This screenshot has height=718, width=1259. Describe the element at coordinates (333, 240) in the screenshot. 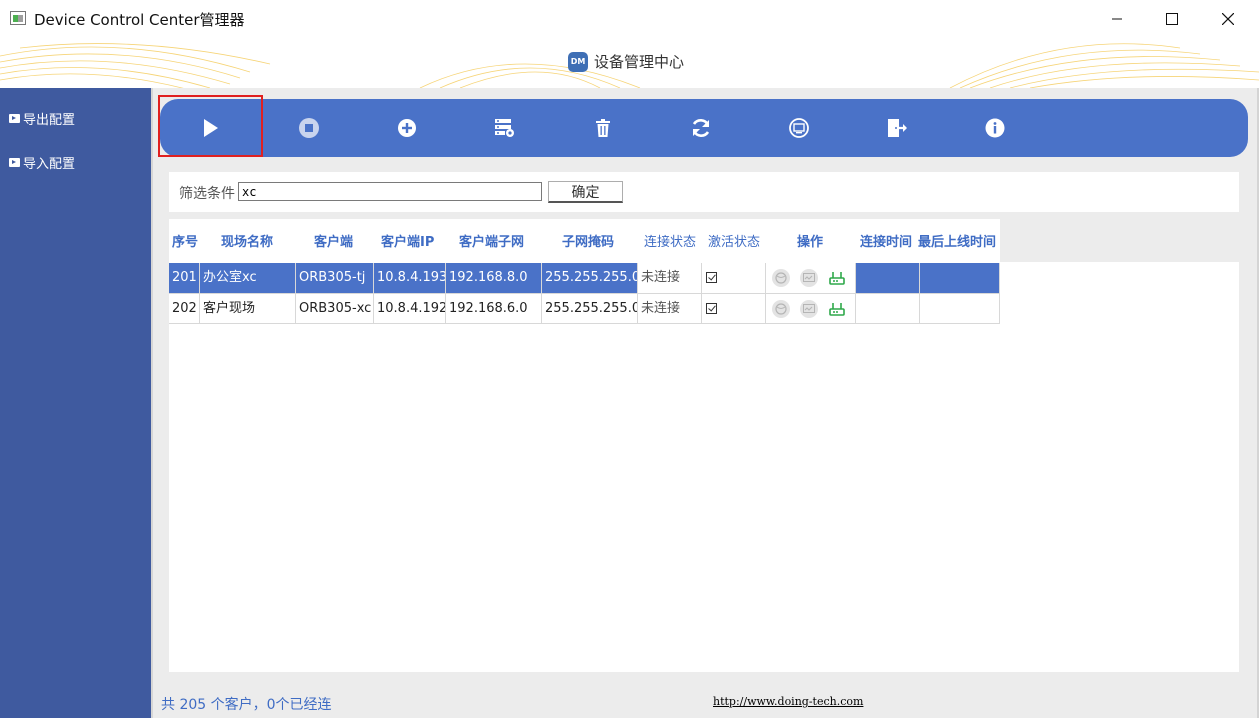

I see `column-header-client: 客户端` at that location.